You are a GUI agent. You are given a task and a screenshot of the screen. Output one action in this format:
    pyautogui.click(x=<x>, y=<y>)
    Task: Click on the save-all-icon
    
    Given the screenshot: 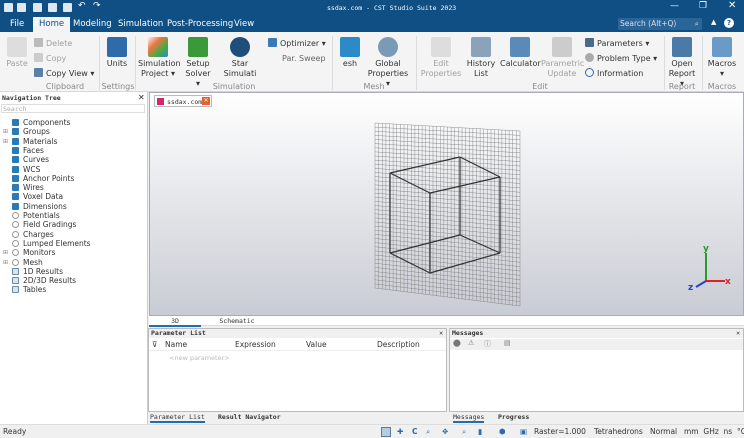 What is the action you would take?
    pyautogui.click(x=52, y=7)
    